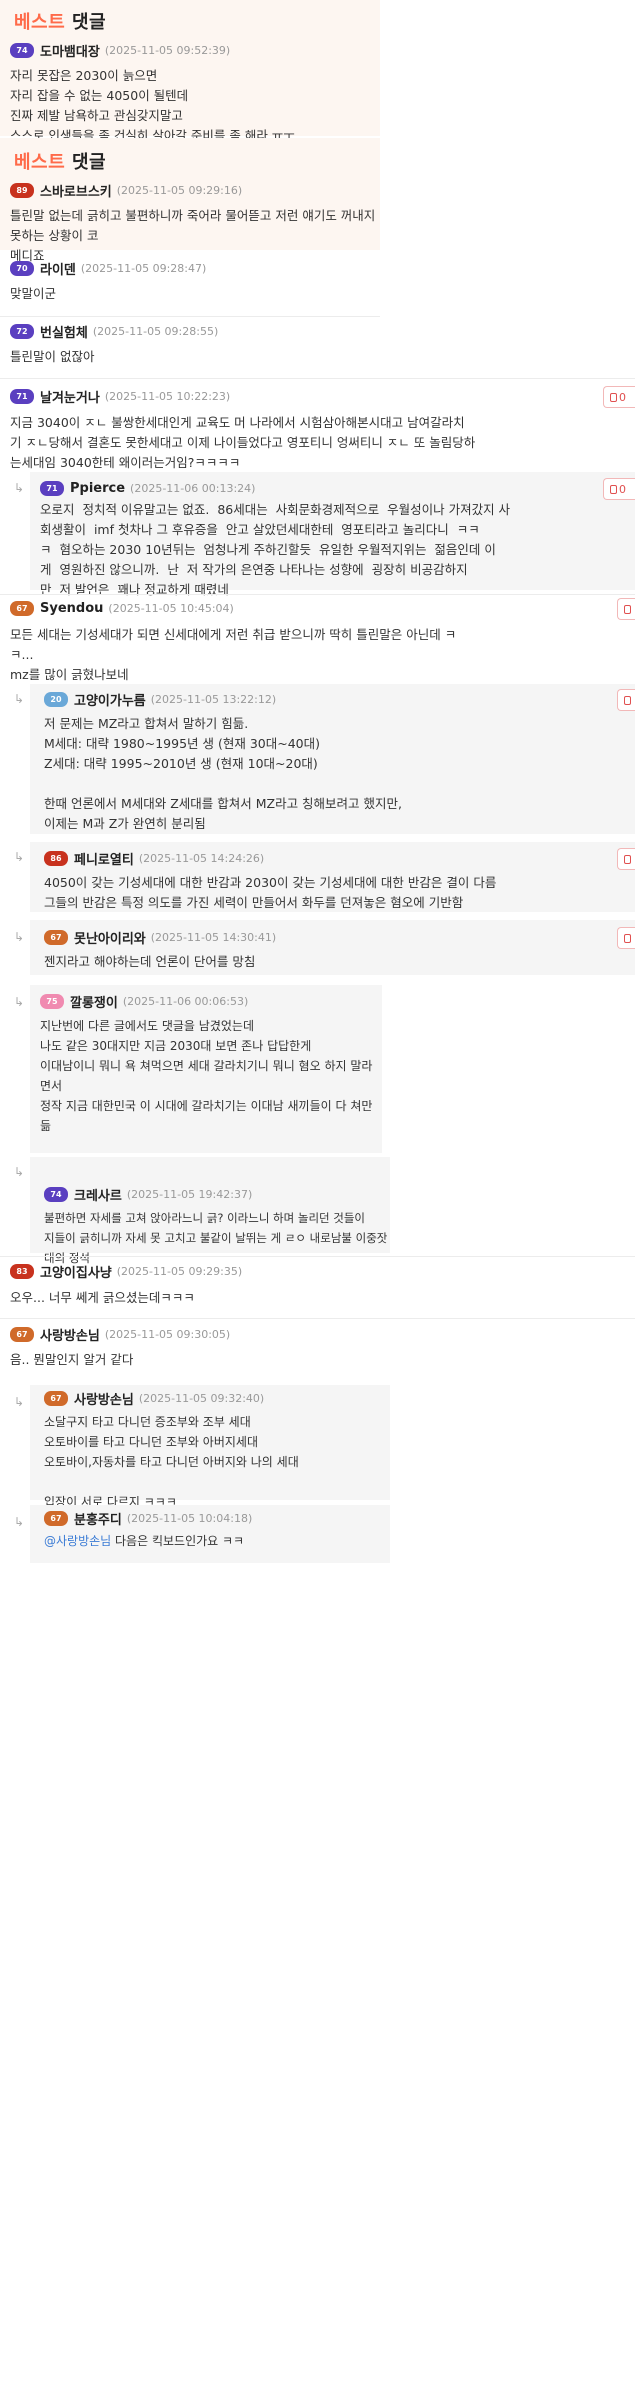  What do you see at coordinates (126, 190) in the screenshot?
I see `comment-header: 89 스바로브스키 (2025-11-05 09:29:16)` at bounding box center [126, 190].